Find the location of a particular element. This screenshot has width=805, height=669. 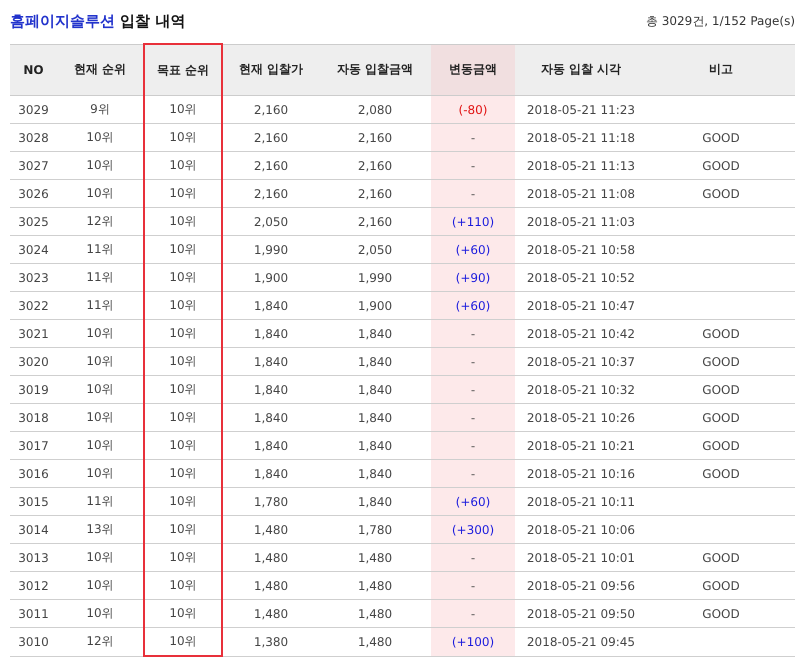

record-count: 총 3029건, 1/152 Page(s) is located at coordinates (720, 21).